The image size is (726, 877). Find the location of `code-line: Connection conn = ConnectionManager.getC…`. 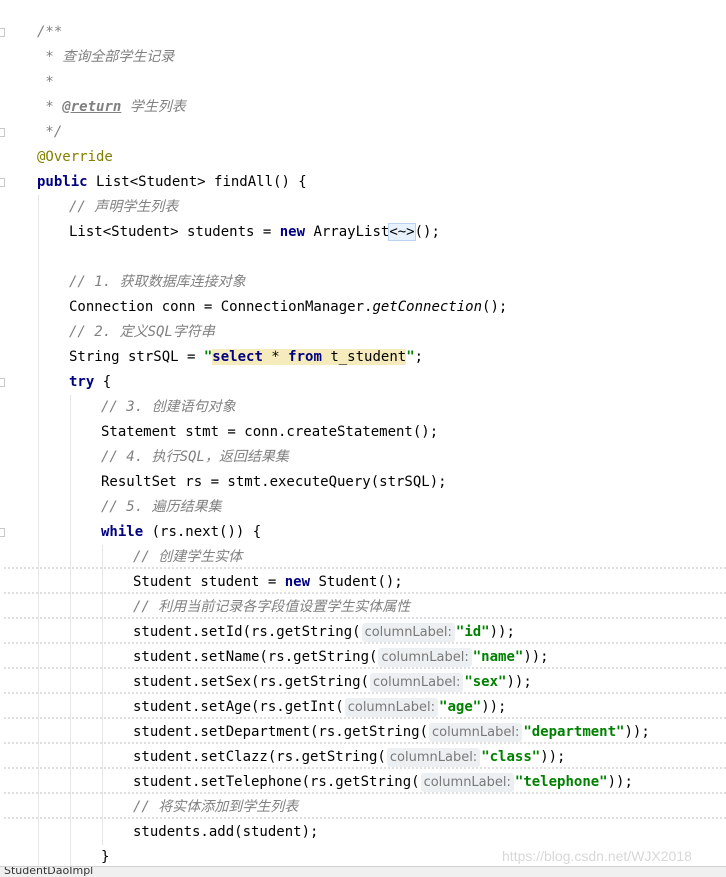

code-line: Connection conn = ConnectionManager.getC… is located at coordinates (381, 307).